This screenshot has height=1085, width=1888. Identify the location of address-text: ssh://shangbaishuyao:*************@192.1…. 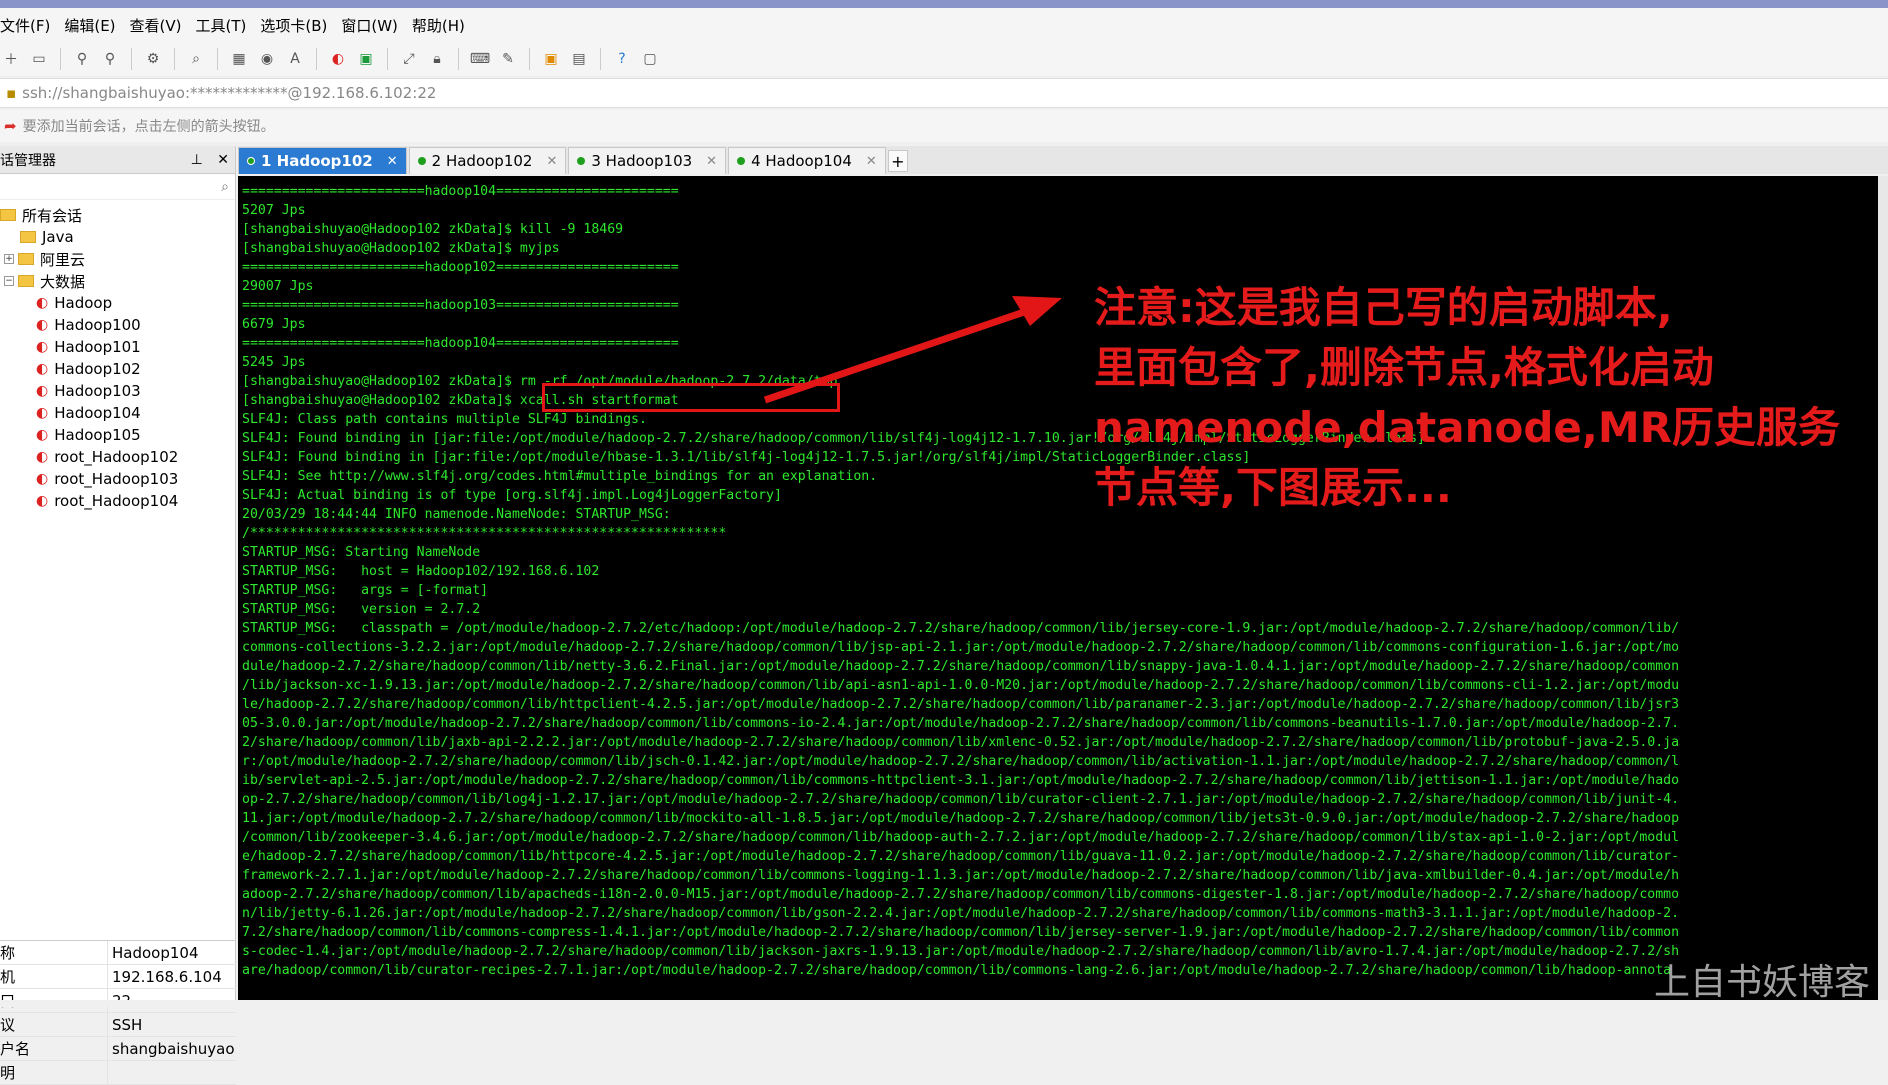
(229, 93).